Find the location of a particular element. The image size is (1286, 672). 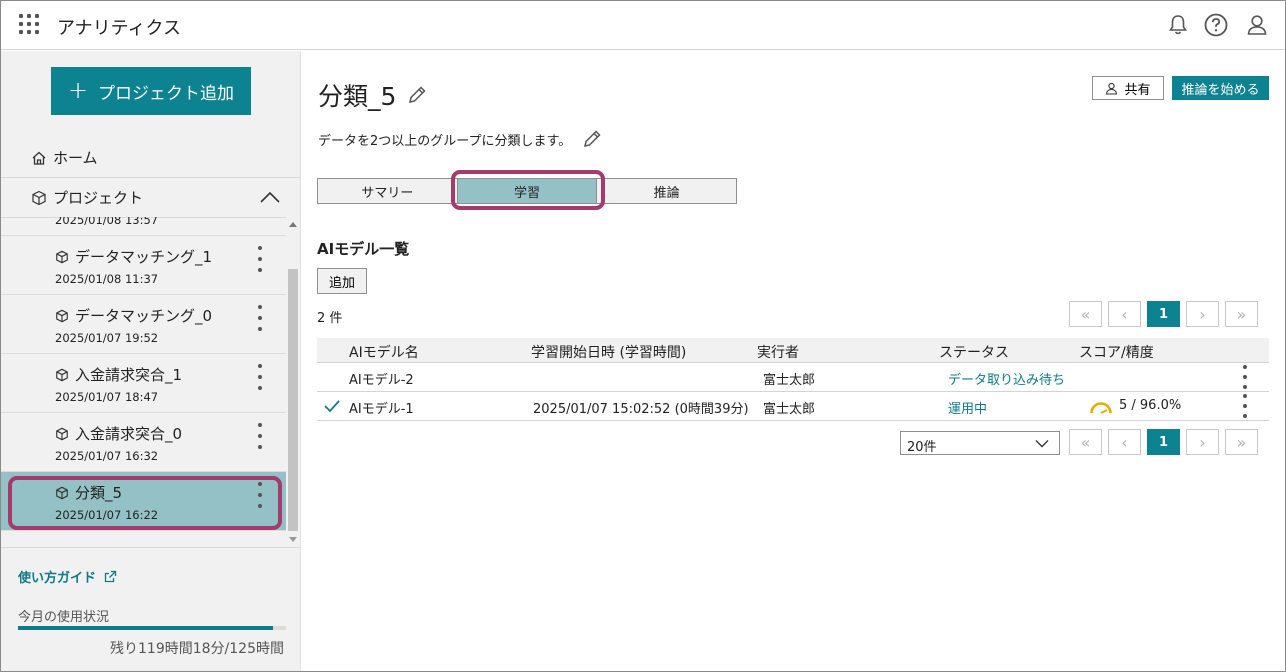

col-model-name: AIモデル名 is located at coordinates (384, 352).